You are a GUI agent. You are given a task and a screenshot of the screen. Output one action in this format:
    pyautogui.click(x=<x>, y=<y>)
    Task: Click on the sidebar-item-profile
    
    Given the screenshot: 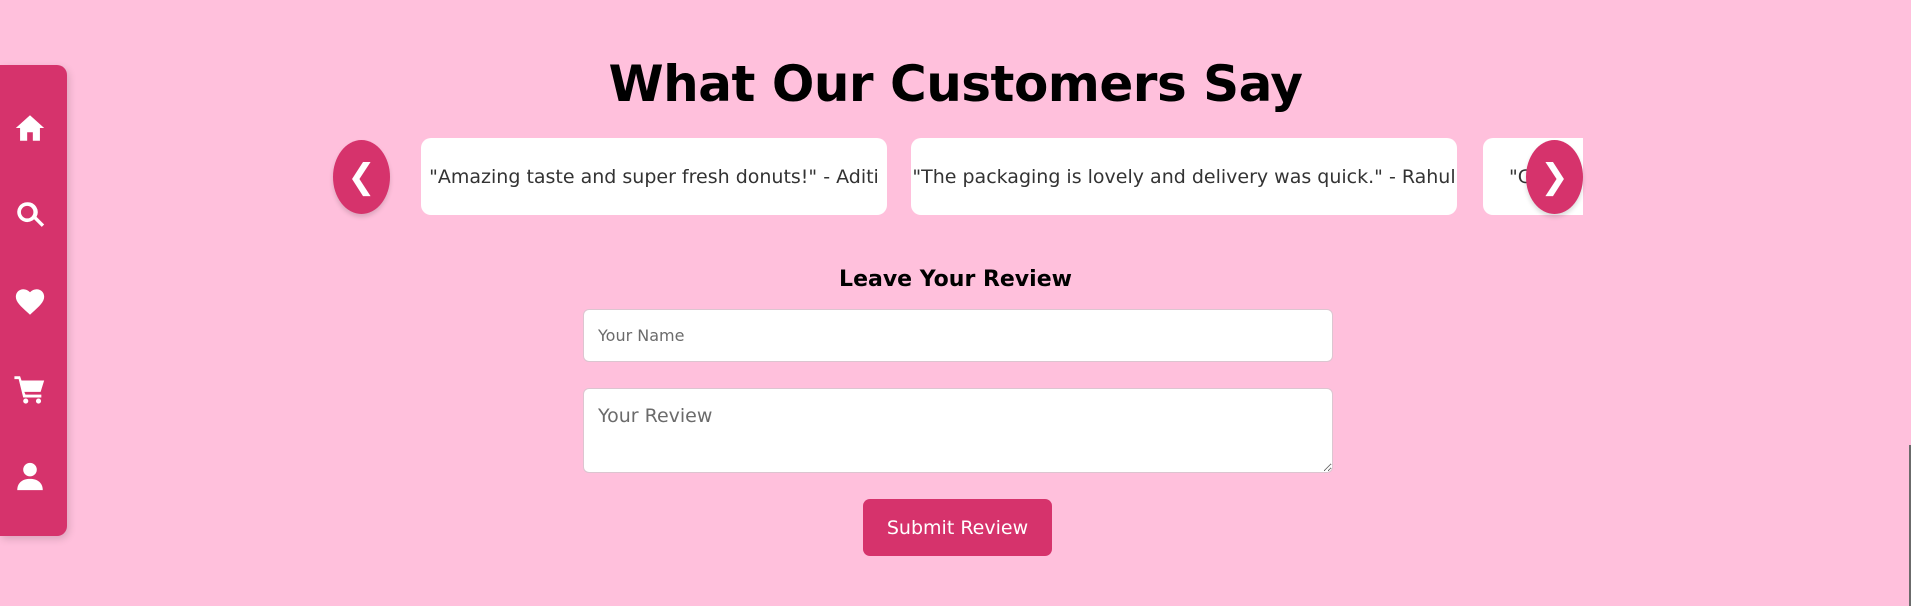 What is the action you would take?
    pyautogui.click(x=30, y=476)
    